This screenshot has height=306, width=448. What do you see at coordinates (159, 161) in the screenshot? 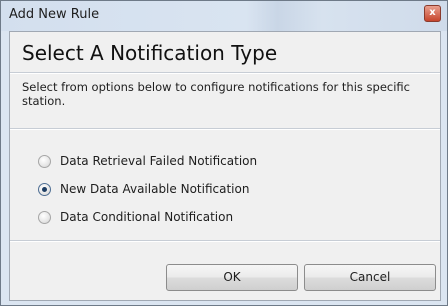
I see `radio-label: Data Retrieval Failed Notification` at bounding box center [159, 161].